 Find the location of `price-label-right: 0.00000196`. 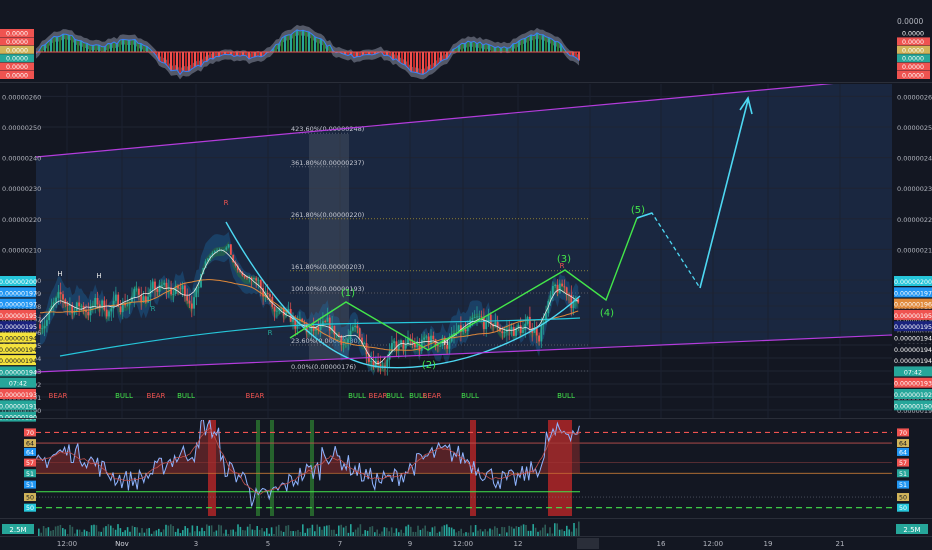

price-label-right: 0.00000196 is located at coordinates (913, 305).